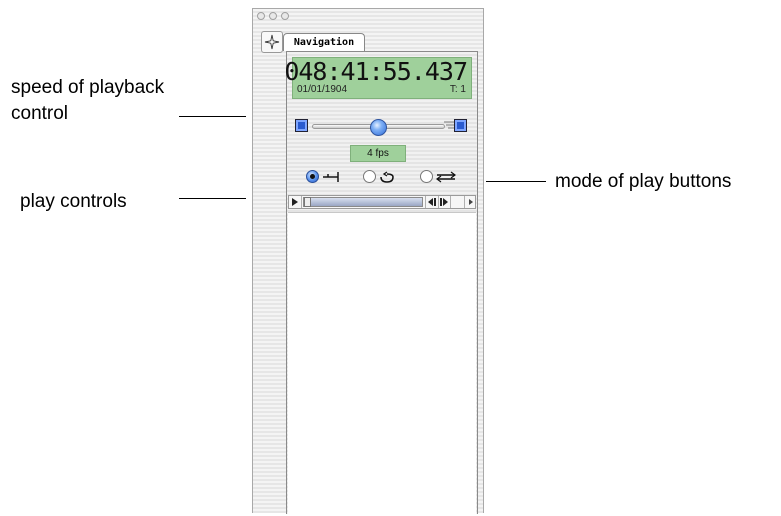 Image resolution: width=781 pixels, height=516 pixels. I want to click on annotation-speed-pointer, so click(212, 116).